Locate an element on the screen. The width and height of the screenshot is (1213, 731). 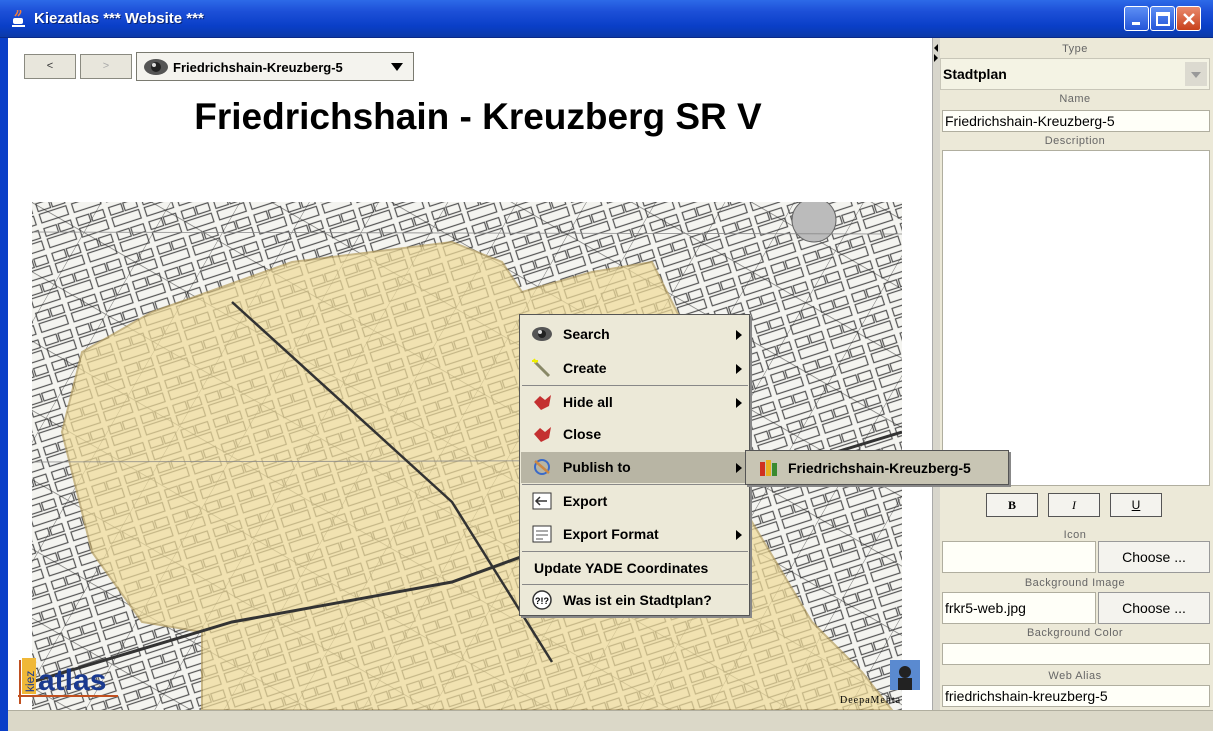
background-image-field: frkr5-web.jpg is located at coordinates (1019, 608).